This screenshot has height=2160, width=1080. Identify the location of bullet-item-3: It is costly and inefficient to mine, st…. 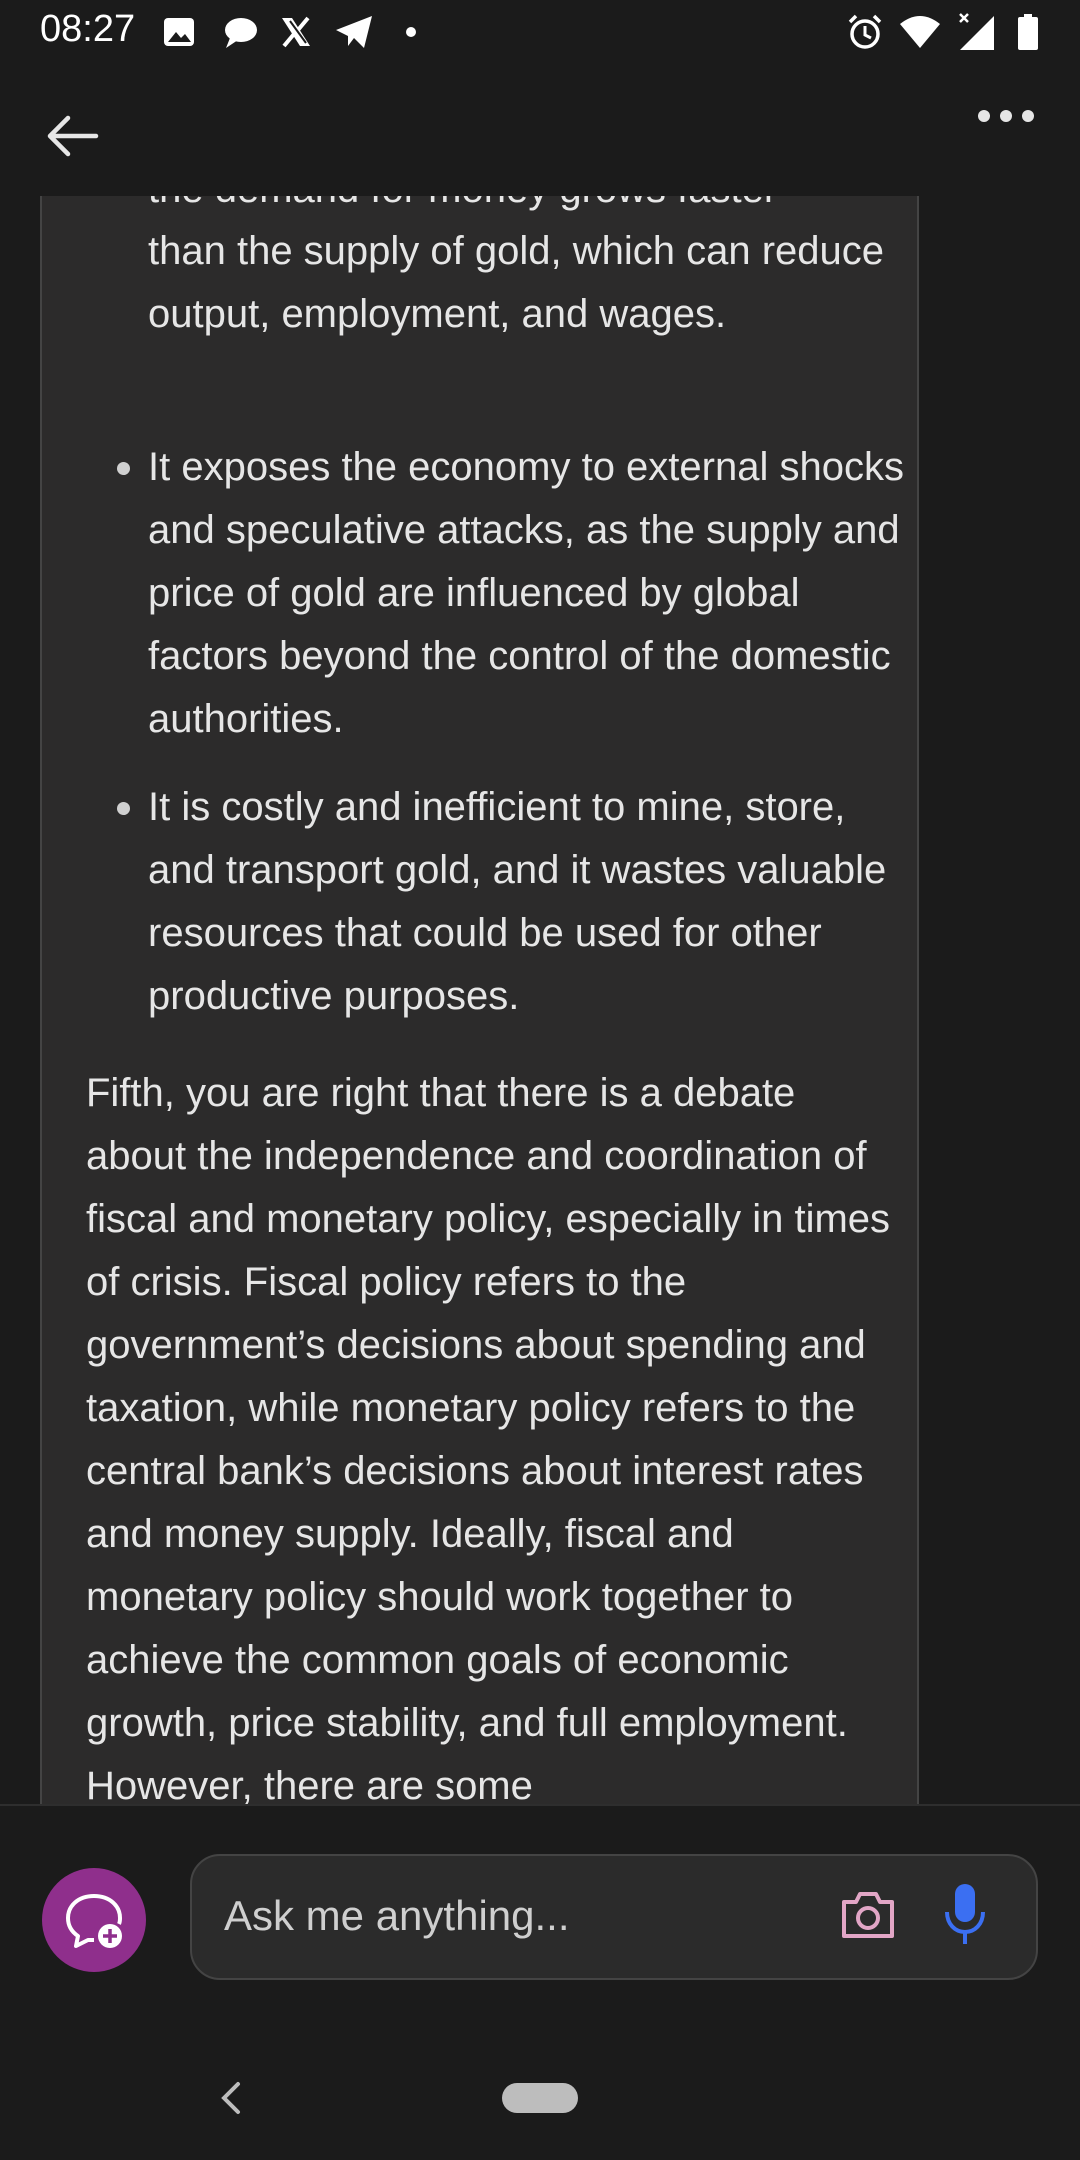
(517, 901).